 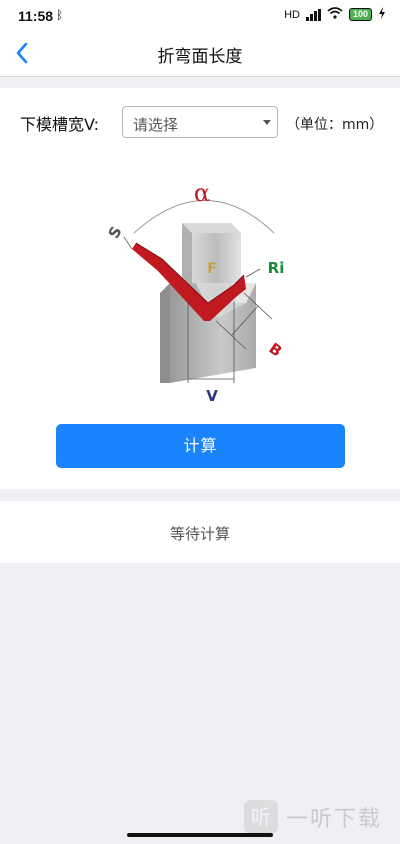 I want to click on network-label: HD, so click(x=292, y=14).